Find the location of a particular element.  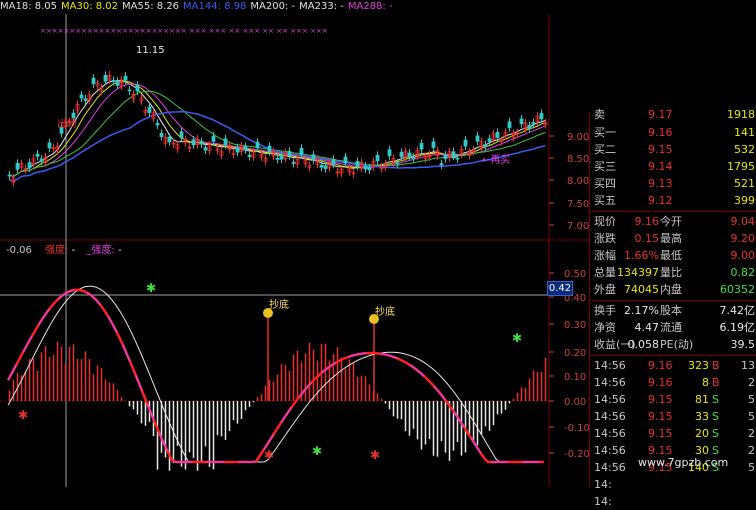

stat-value: 0.82 is located at coordinates (743, 272).